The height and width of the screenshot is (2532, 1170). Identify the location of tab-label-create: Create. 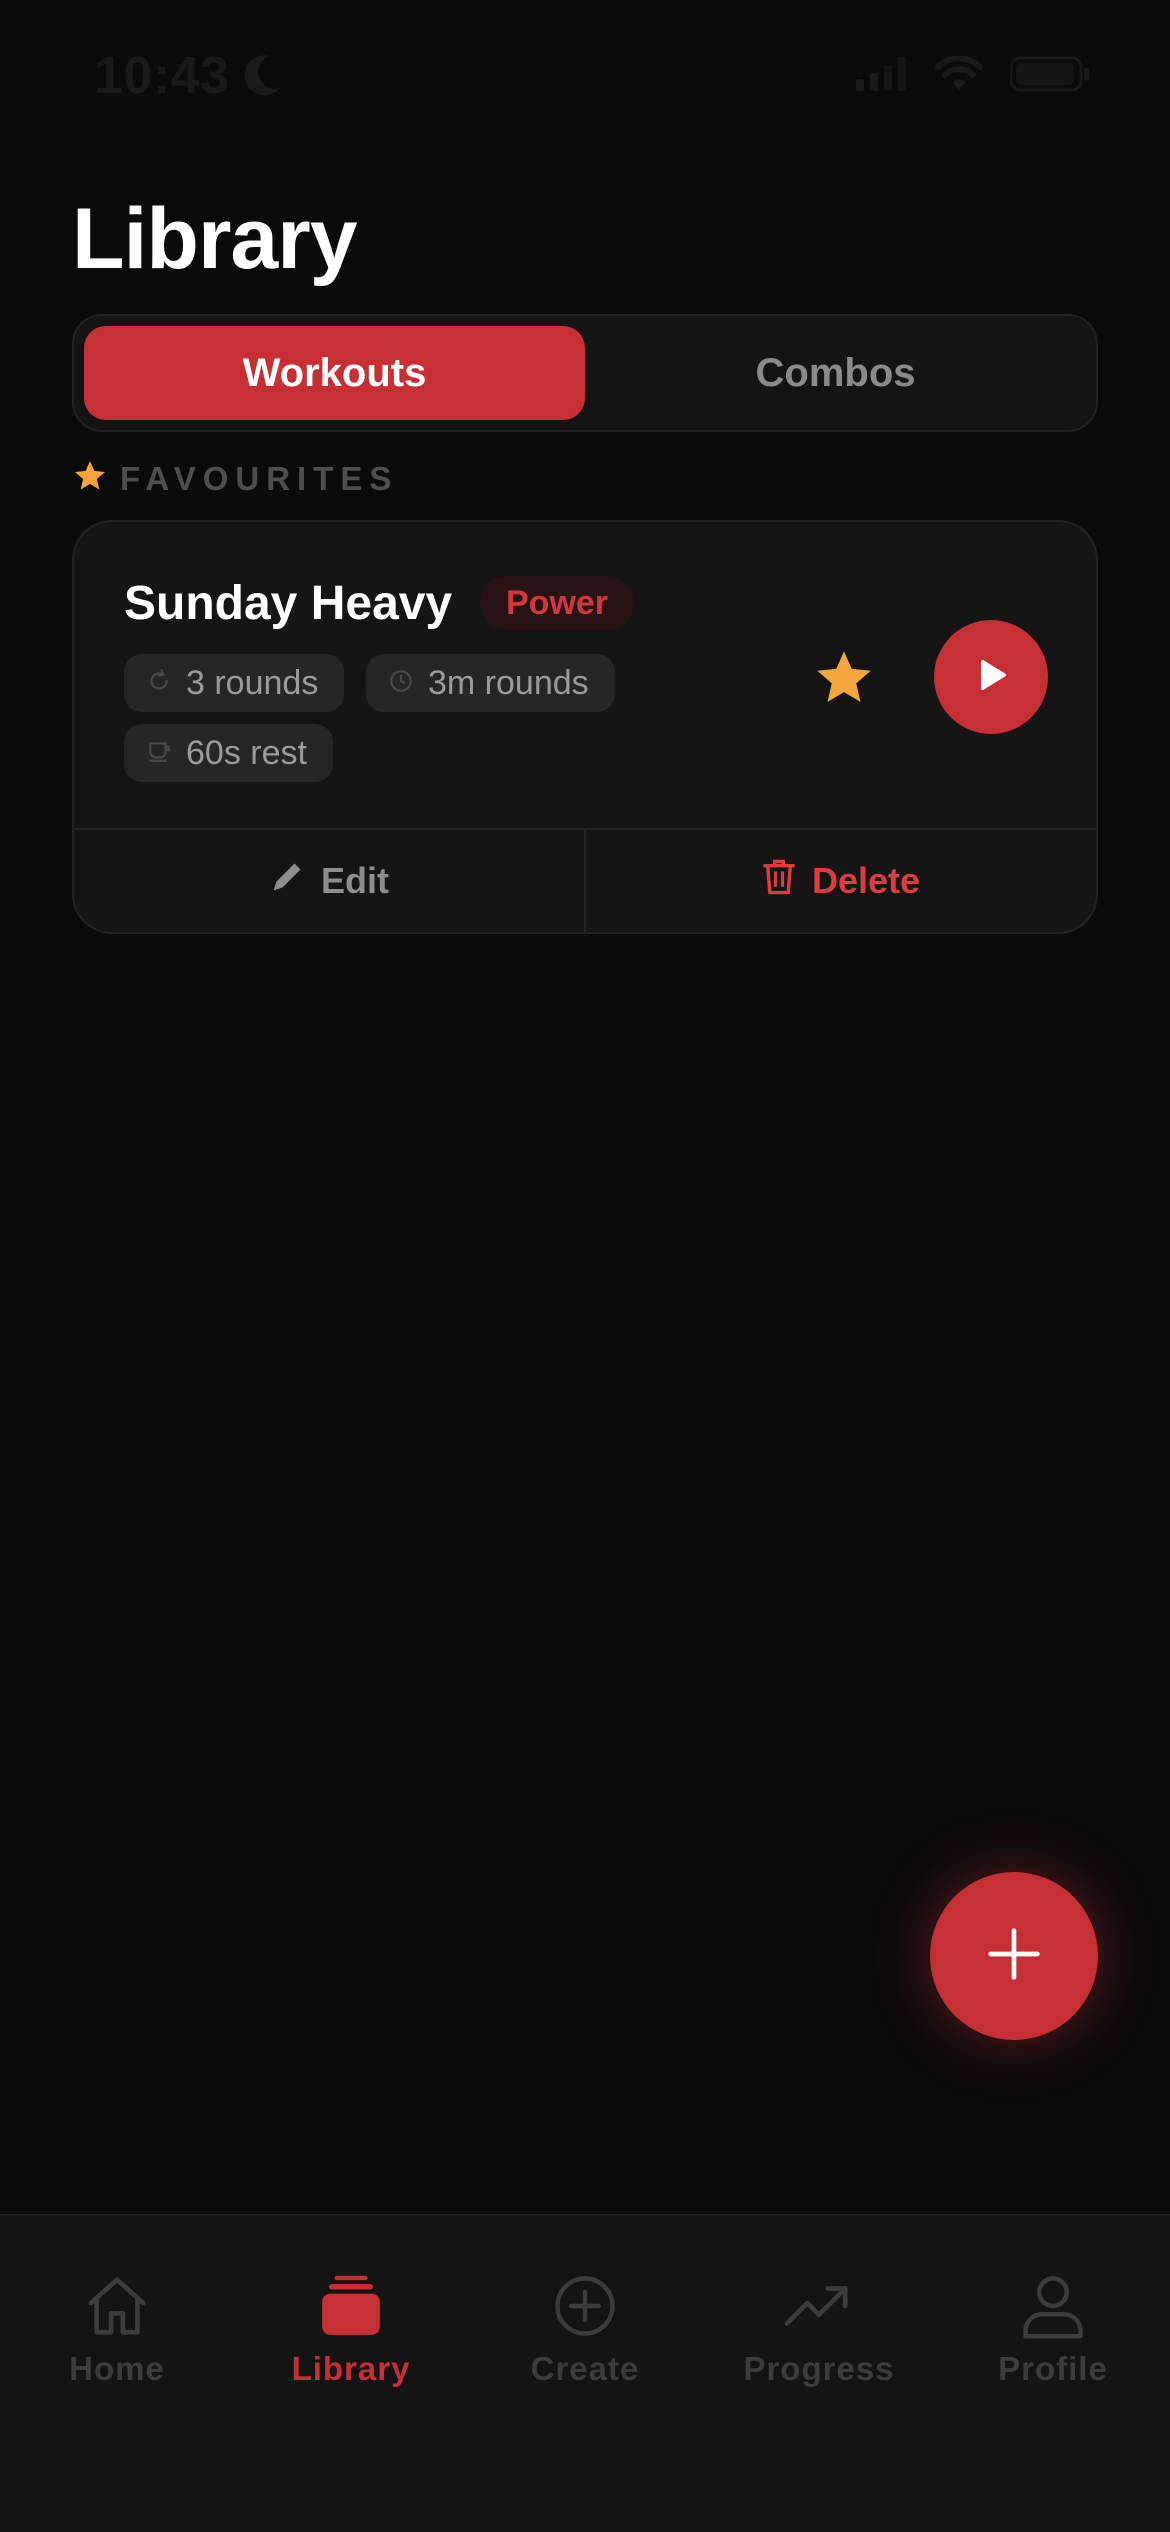
(585, 2368).